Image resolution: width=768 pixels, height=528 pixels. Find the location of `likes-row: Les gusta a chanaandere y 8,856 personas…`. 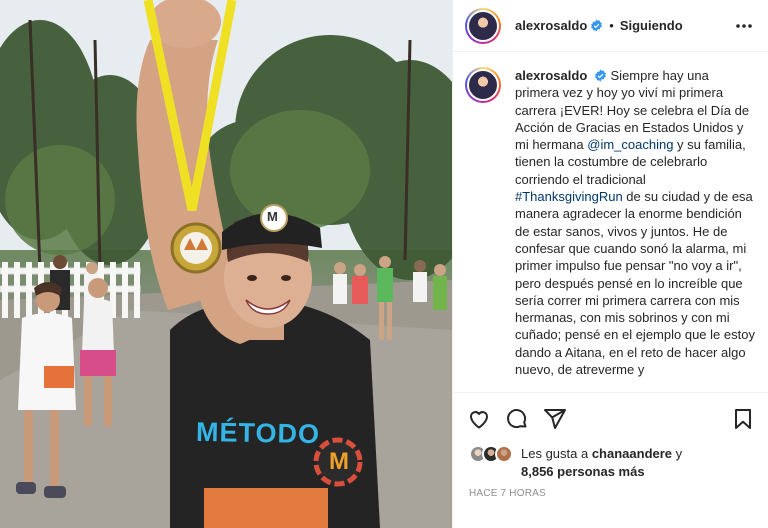

likes-row: Les gusta a chanaandere y 8,856 personas… is located at coordinates (575, 463).